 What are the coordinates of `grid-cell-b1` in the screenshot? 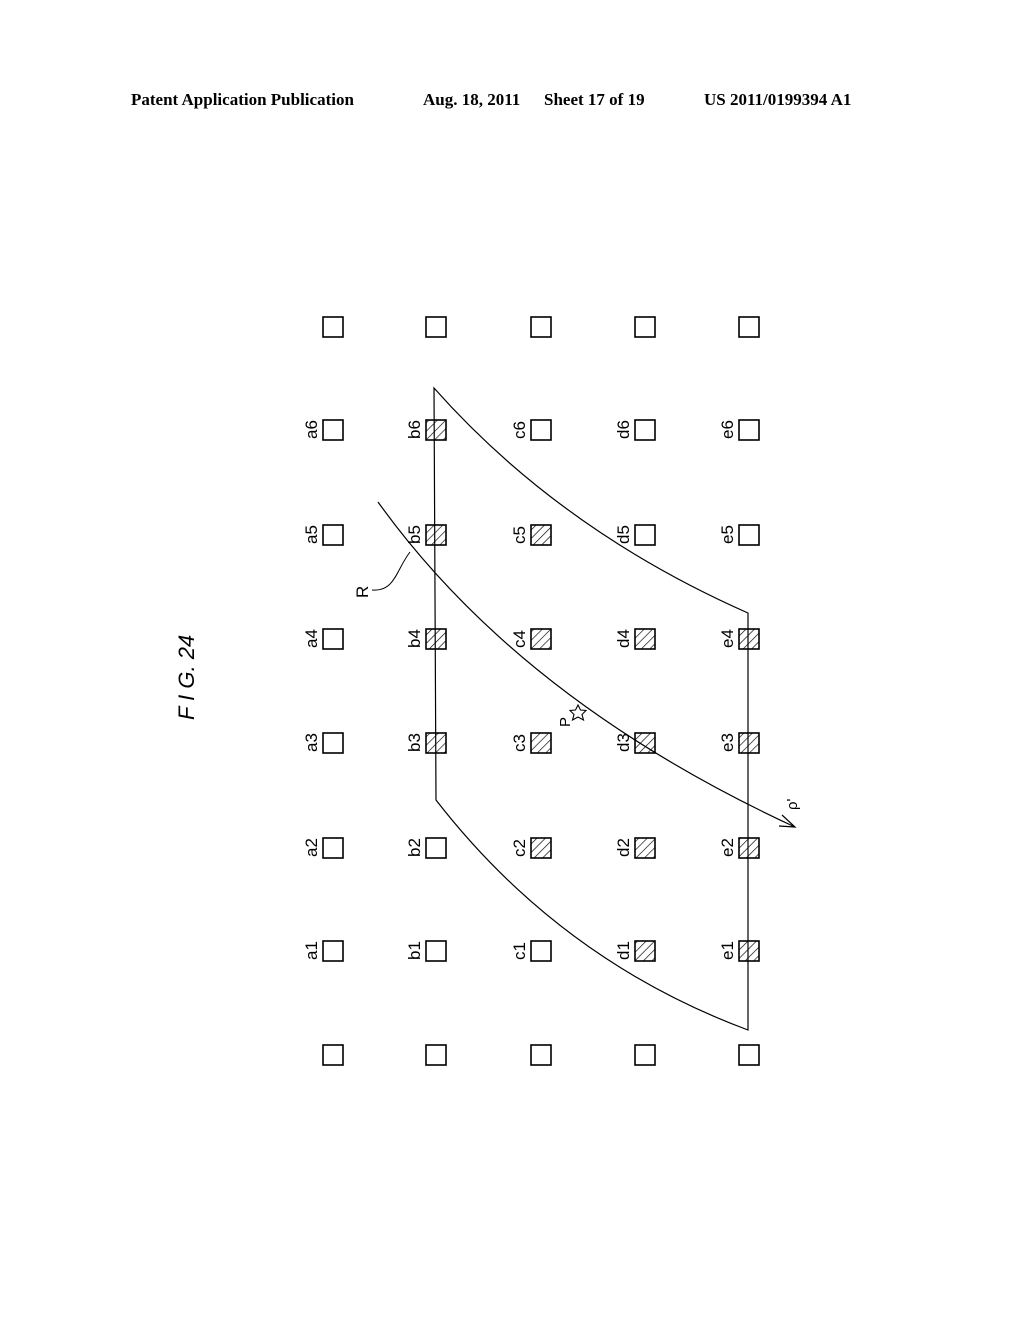 It's located at (436, 951).